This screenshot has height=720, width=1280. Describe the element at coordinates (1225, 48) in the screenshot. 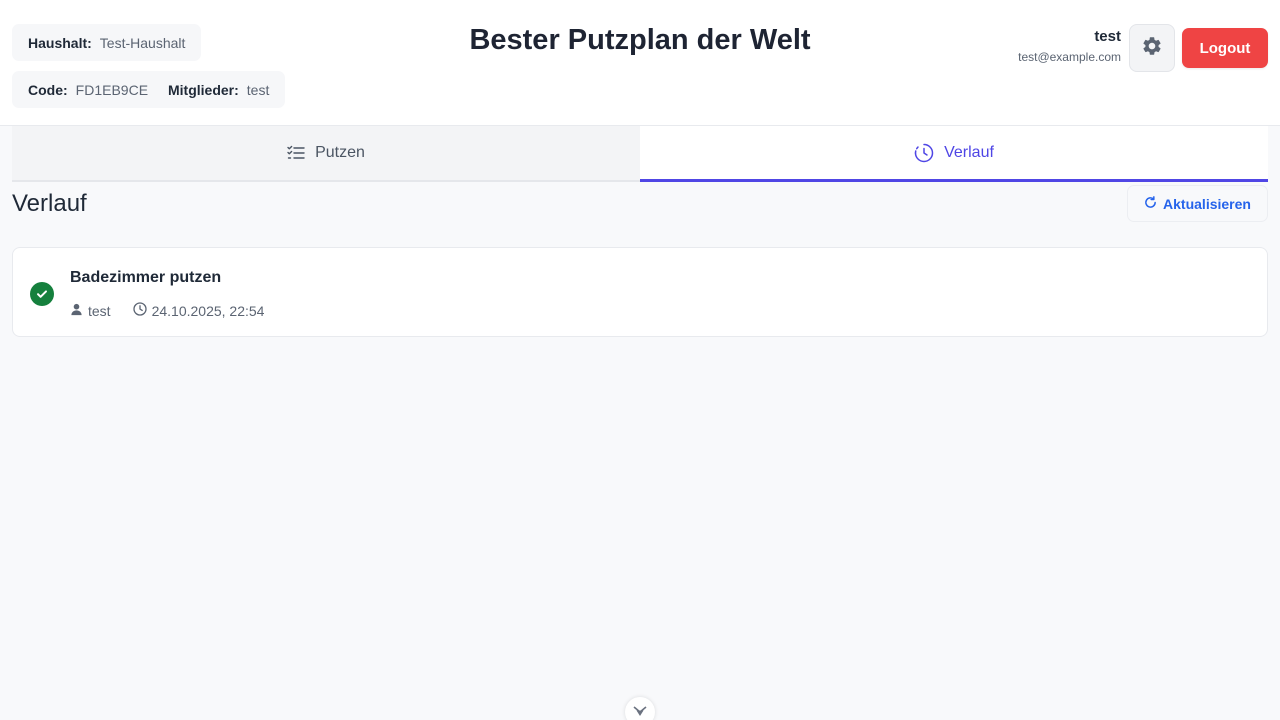

I see `logout-button: Logout` at that location.